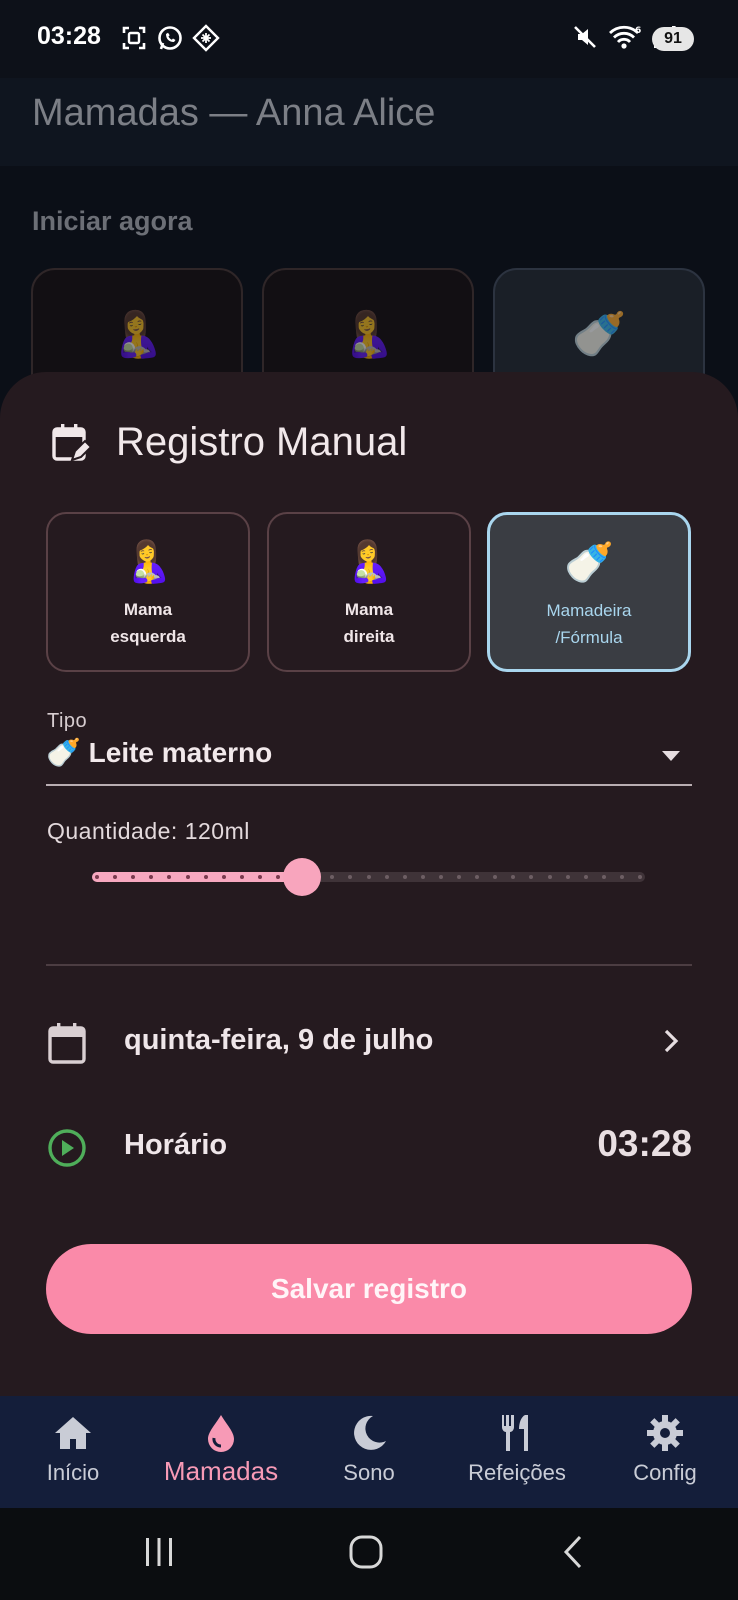 The width and height of the screenshot is (738, 1600). Describe the element at coordinates (67, 1148) in the screenshot. I see `play-circle-icon` at that location.